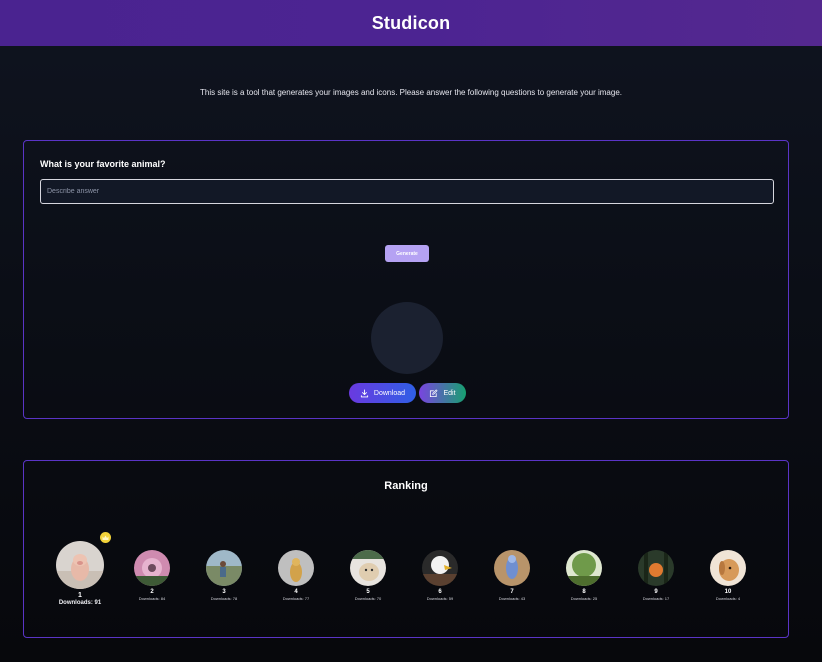 Image resolution: width=822 pixels, height=662 pixels. I want to click on edit-label: Edit, so click(449, 393).